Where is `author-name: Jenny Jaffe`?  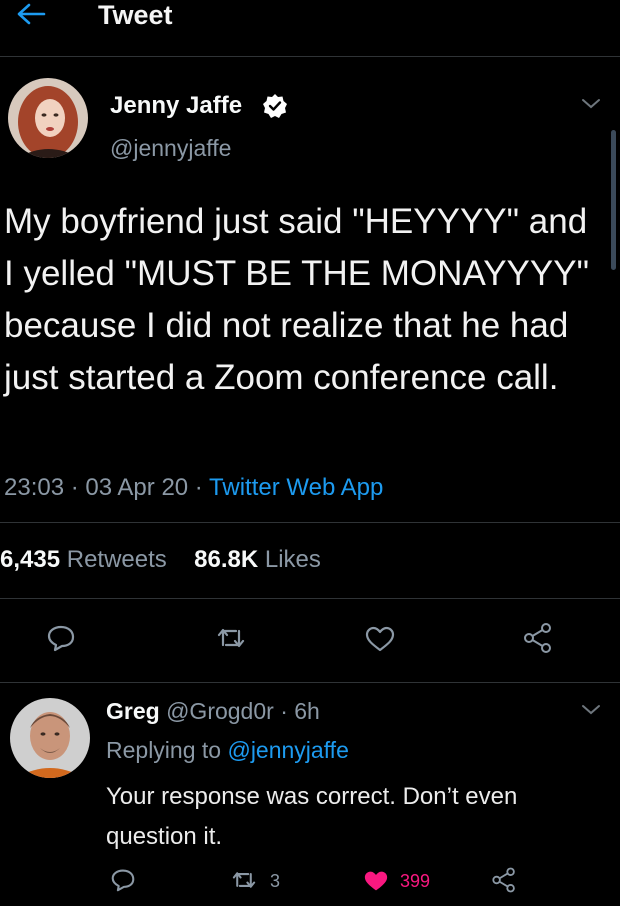
author-name: Jenny Jaffe is located at coordinates (176, 106).